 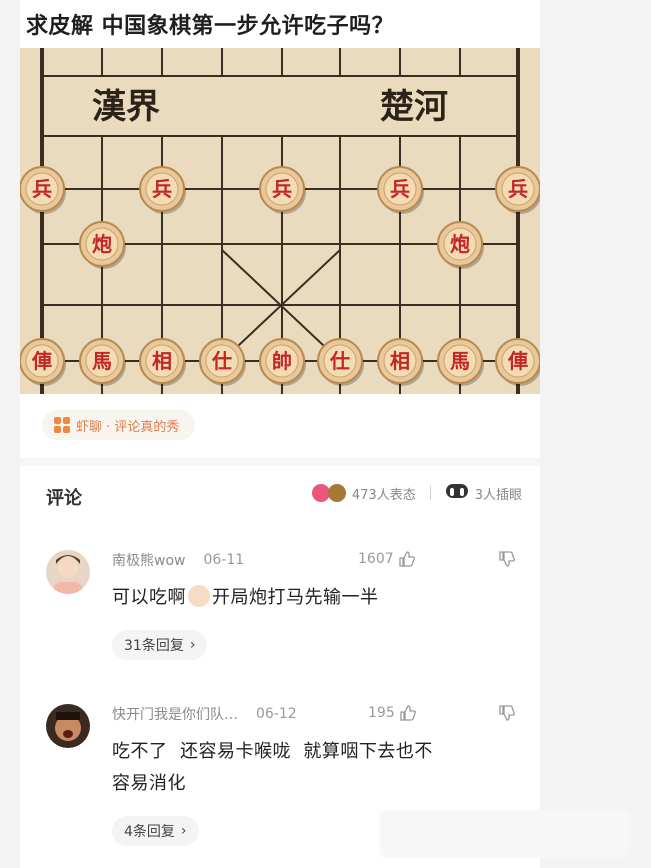 I want to click on comment-meta: 快开门我是你们队… 06-12, so click(x=204, y=714).